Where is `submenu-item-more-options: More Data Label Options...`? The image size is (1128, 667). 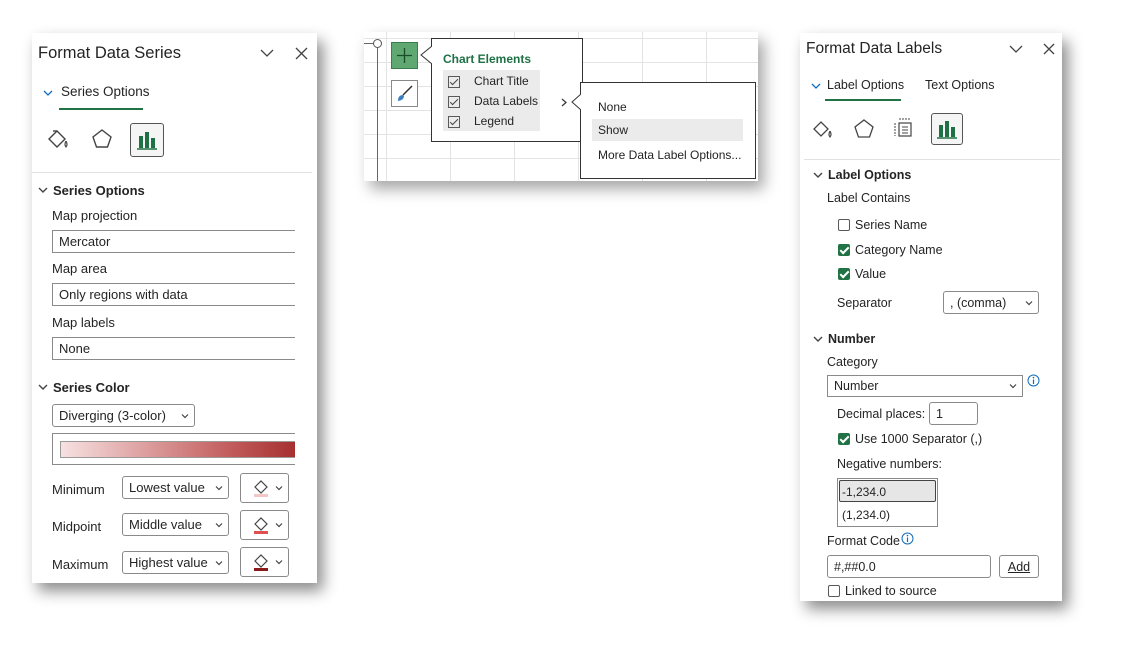 submenu-item-more-options: More Data Label Options... is located at coordinates (669, 155).